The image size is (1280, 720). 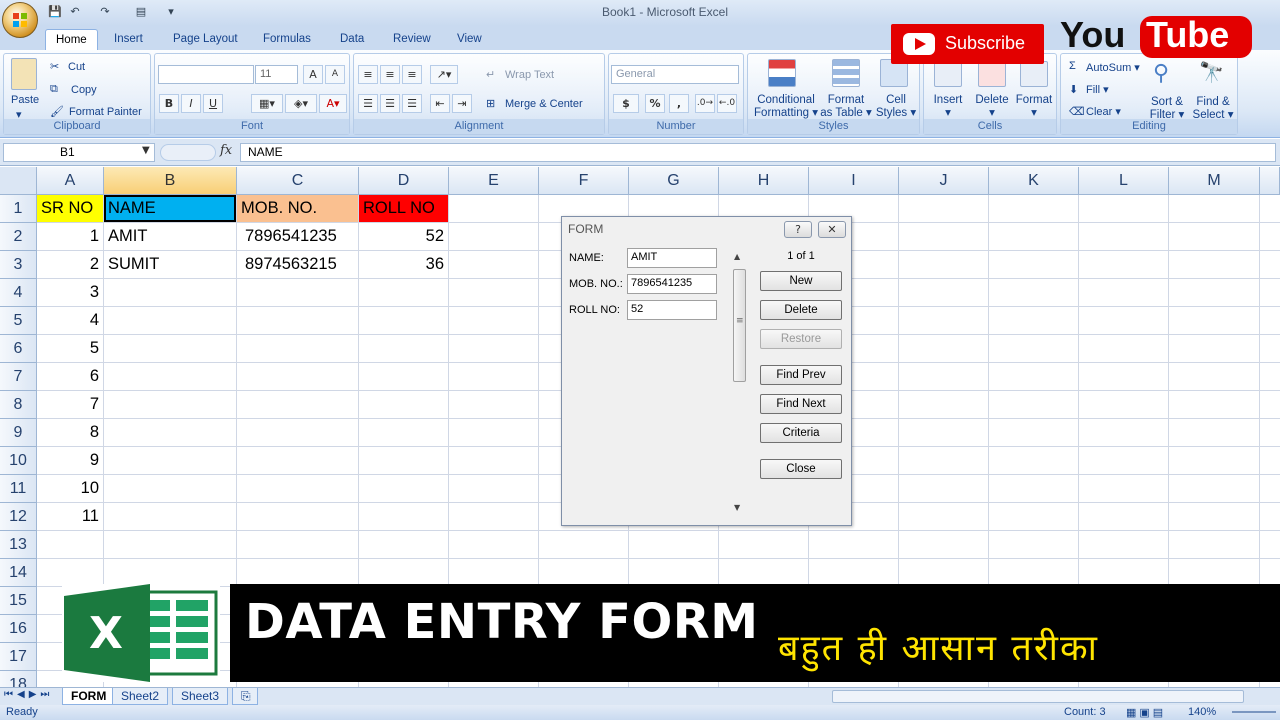 What do you see at coordinates (128, 39) in the screenshot?
I see `tab-insert: Insert` at bounding box center [128, 39].